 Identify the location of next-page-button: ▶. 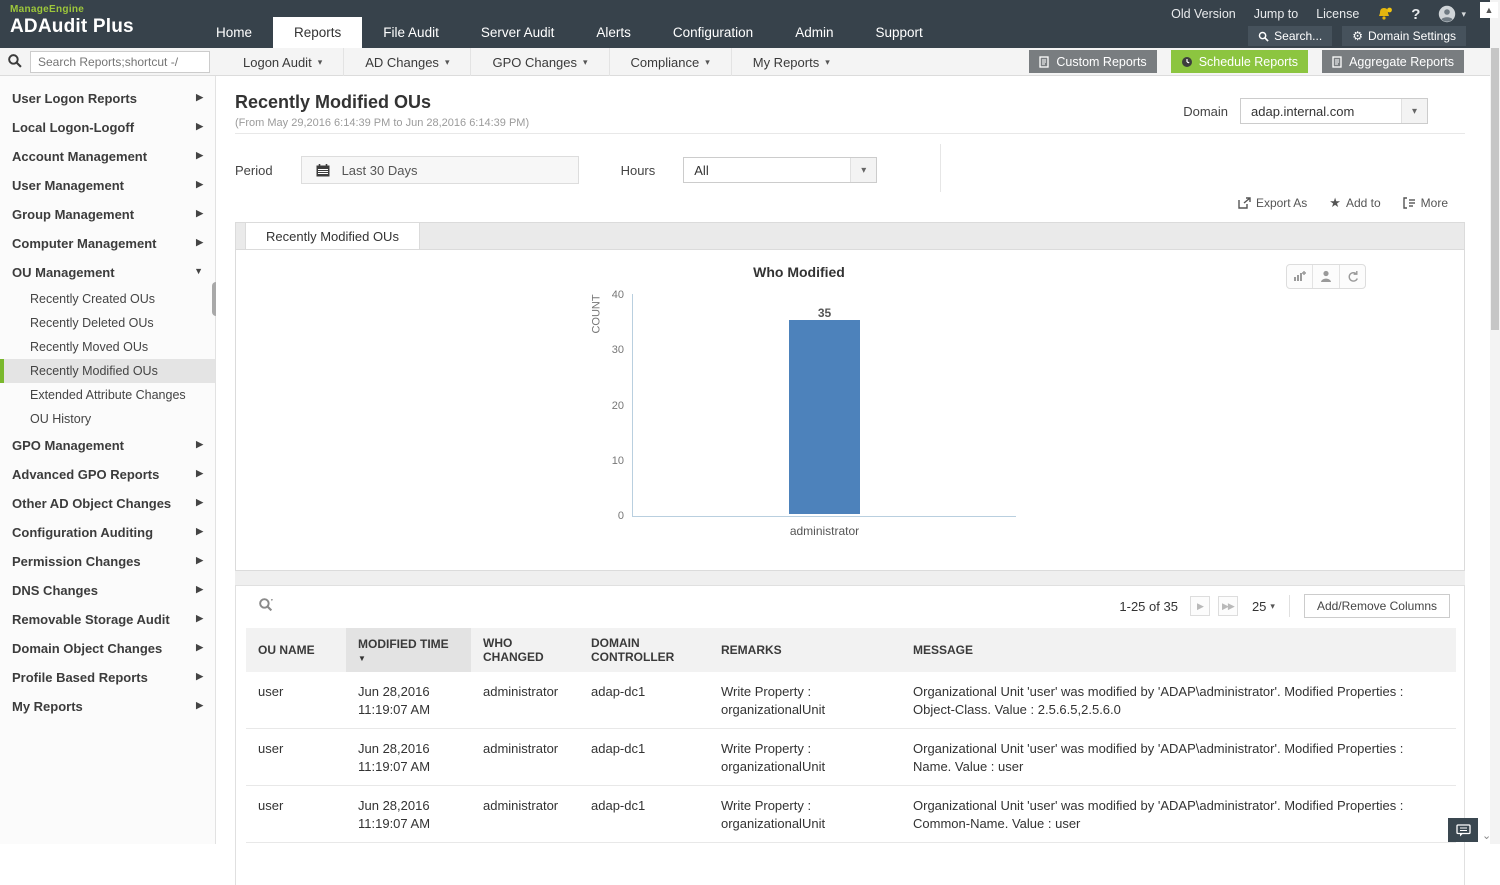
(1199, 606).